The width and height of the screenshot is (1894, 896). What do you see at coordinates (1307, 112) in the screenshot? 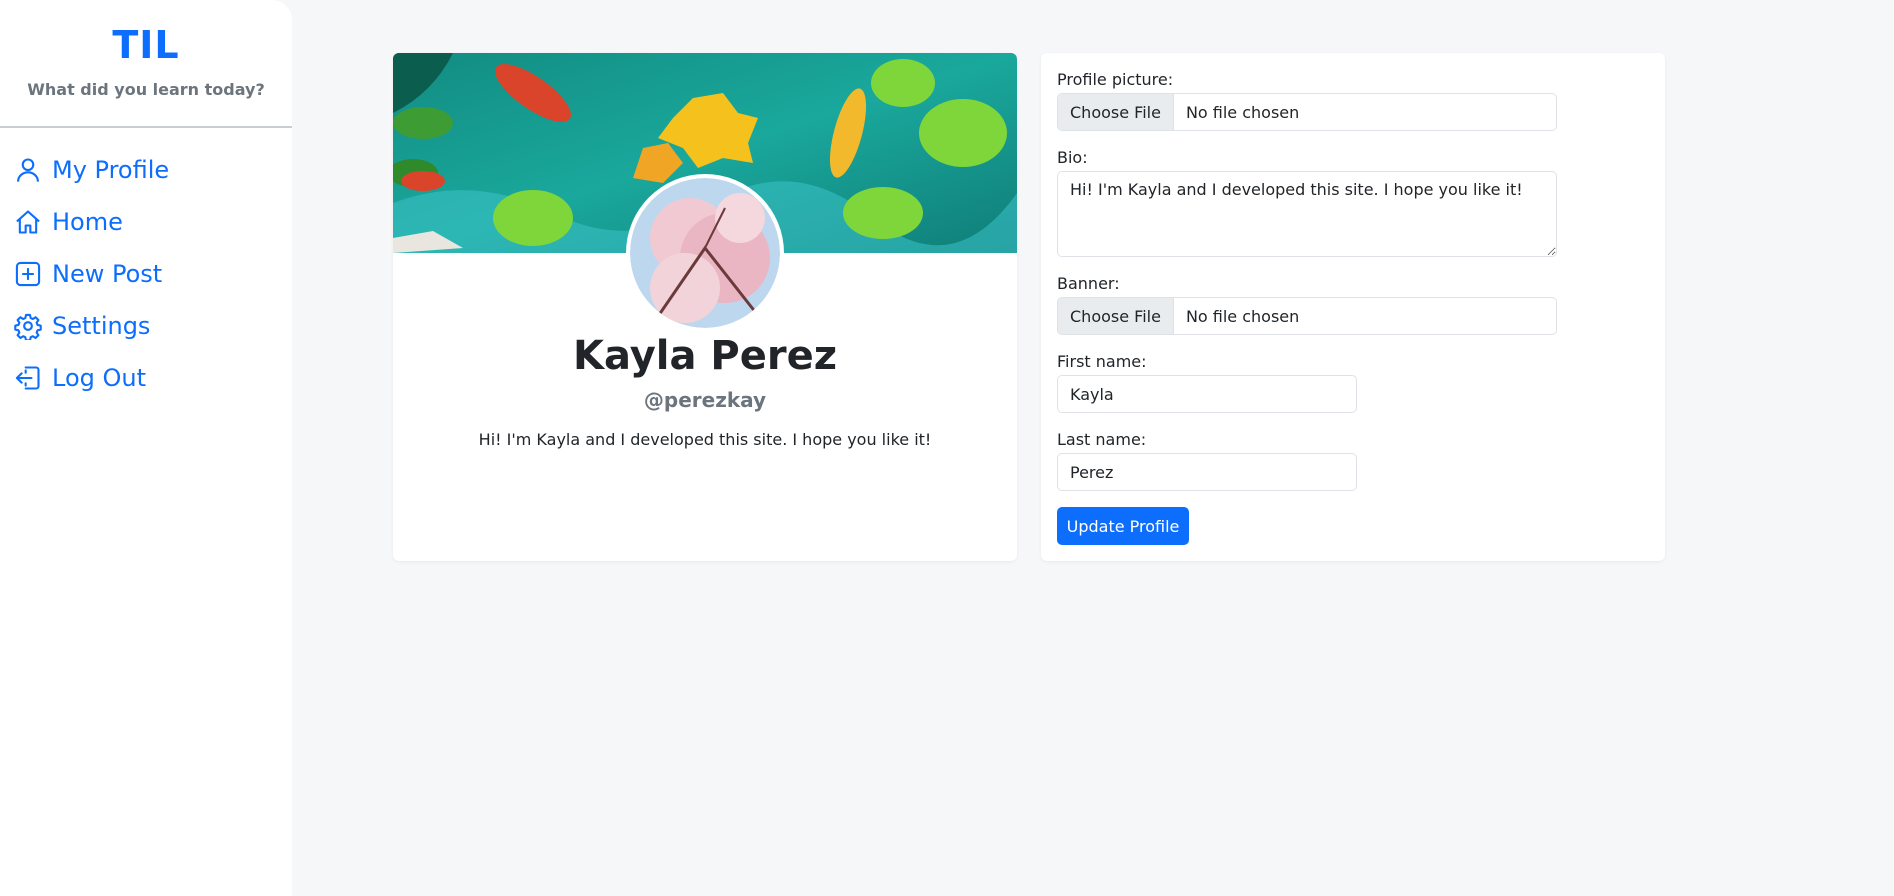
I see `profile-picture-file-input: Choose File No file chosen` at bounding box center [1307, 112].